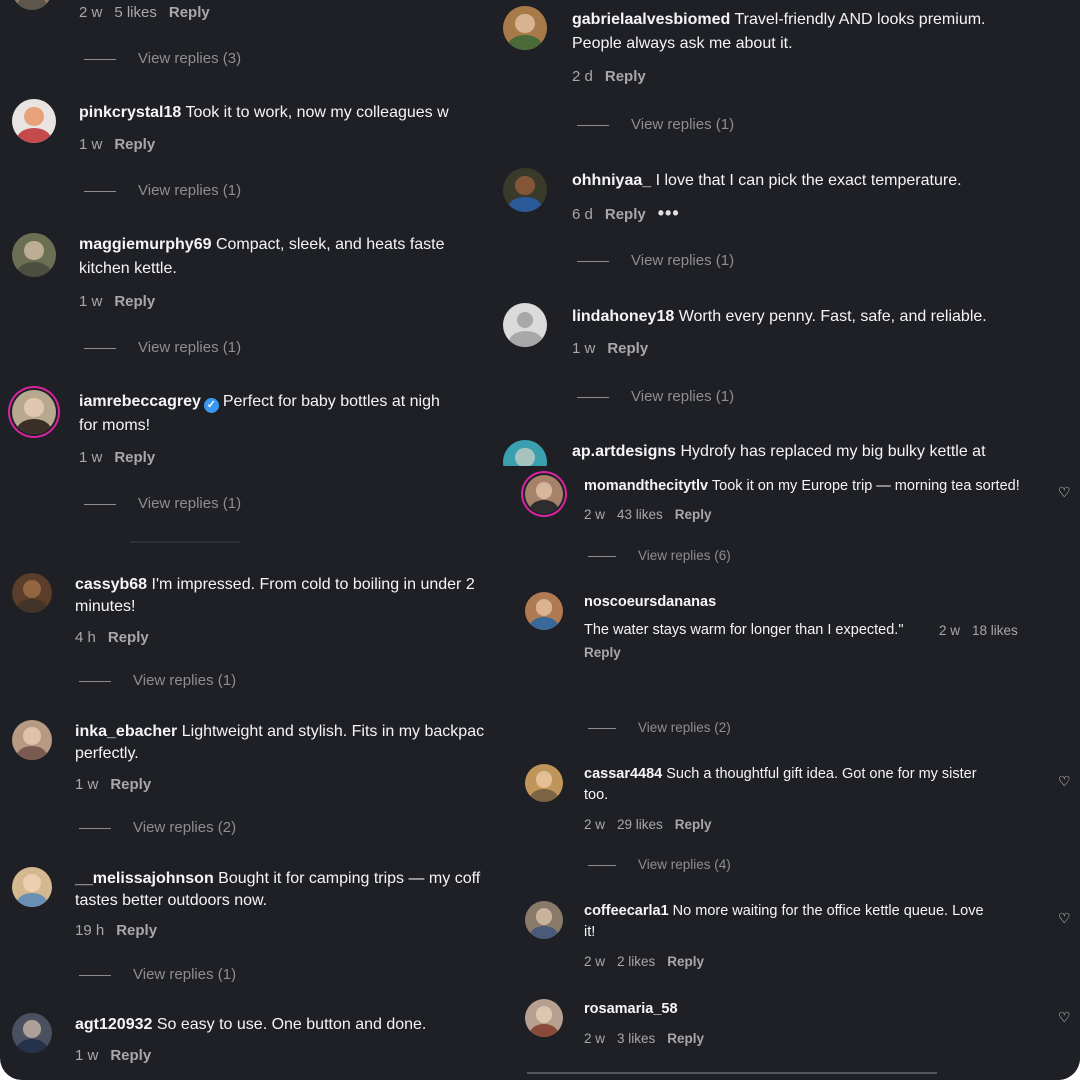 The height and width of the screenshot is (1080, 1080). Describe the element at coordinates (611, 180) in the screenshot. I see `comment-username: ohhniyaa_` at that location.